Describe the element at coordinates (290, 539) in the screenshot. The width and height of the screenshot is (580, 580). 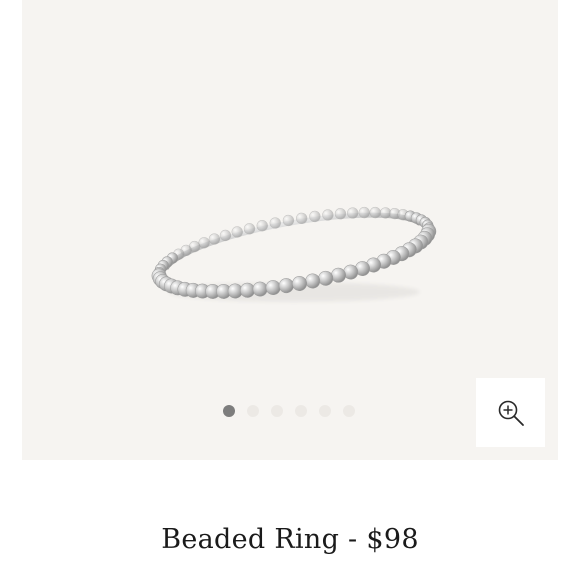
I see `product-title: Beaded Ring - $98` at that location.